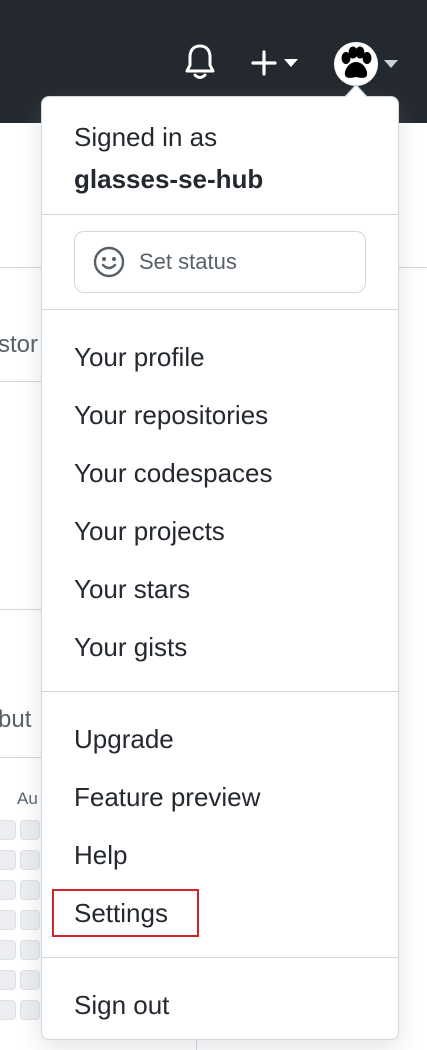 This screenshot has height=1050, width=427. I want to click on menu-item-your-codespaces: Your codespaces, so click(173, 473).